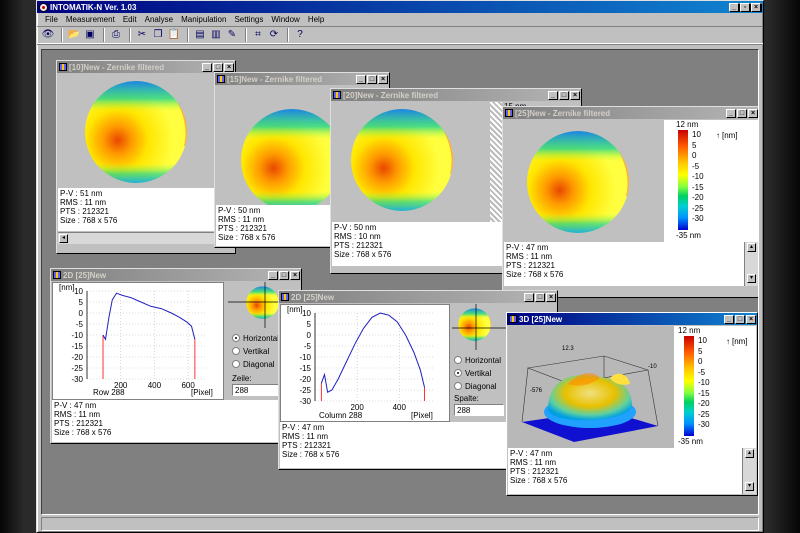 The width and height of the screenshot is (800, 533). What do you see at coordinates (89, 220) in the screenshot?
I see `size-value: Size : 768 x 576` at bounding box center [89, 220].